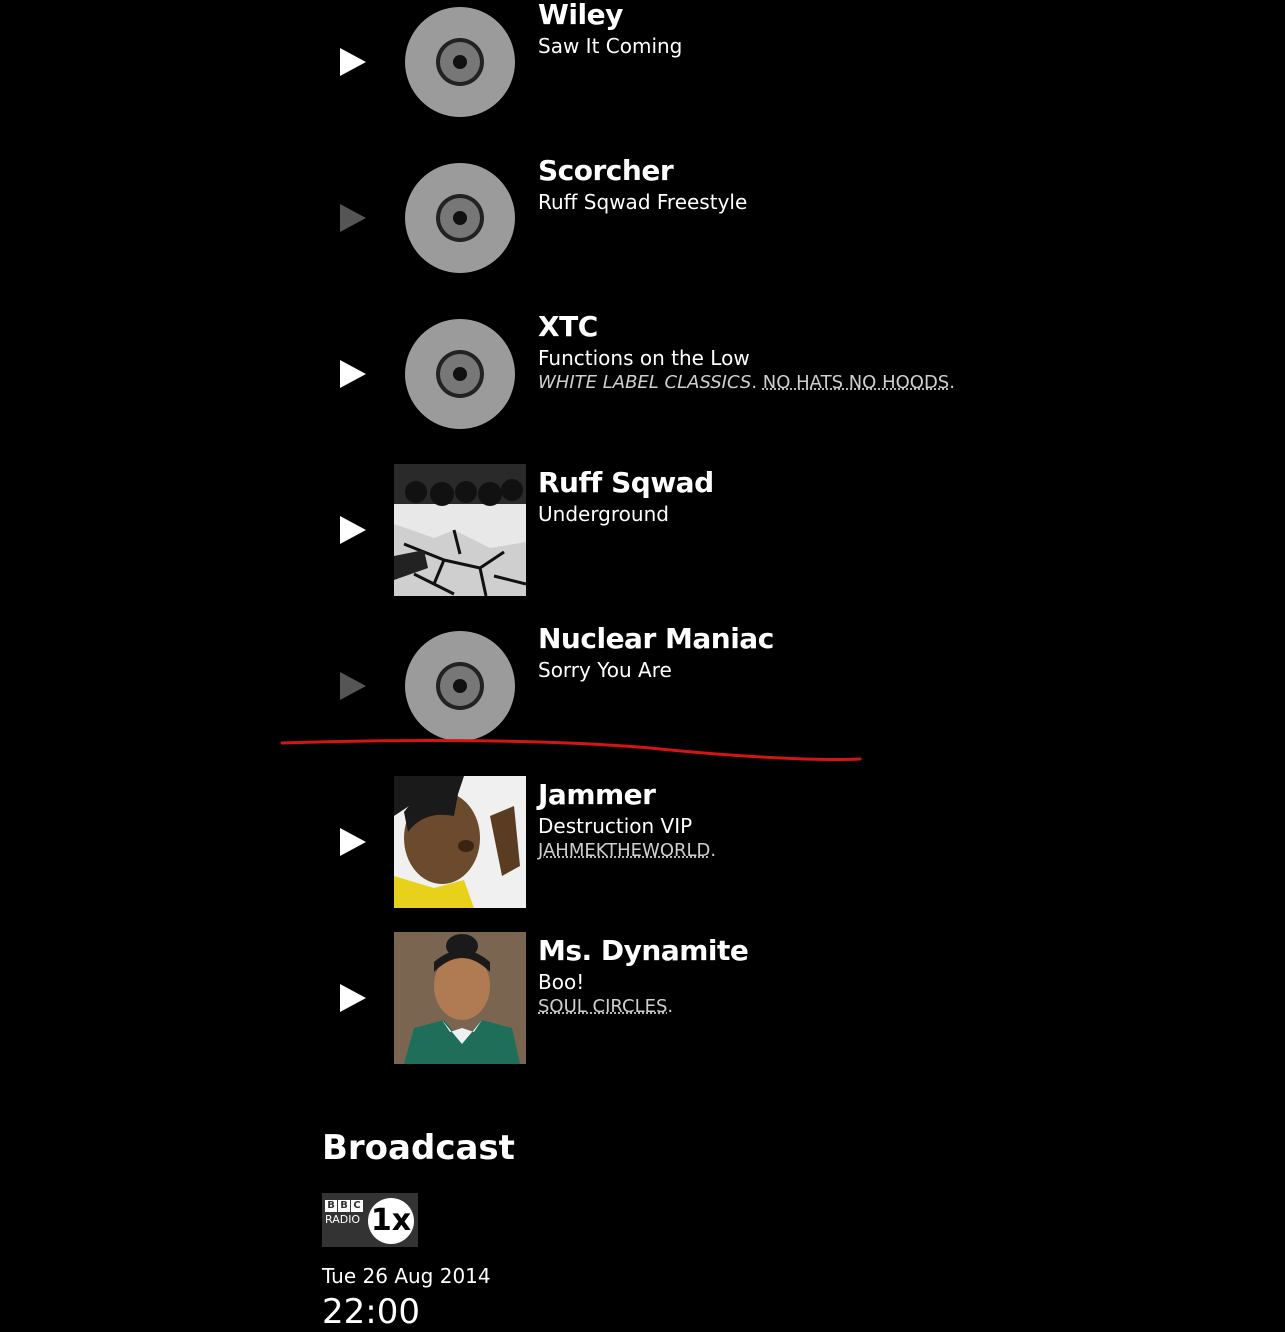 The width and height of the screenshot is (1285, 1332). Describe the element at coordinates (343, 1219) in the screenshot. I see `radio-word: RADIO` at that location.